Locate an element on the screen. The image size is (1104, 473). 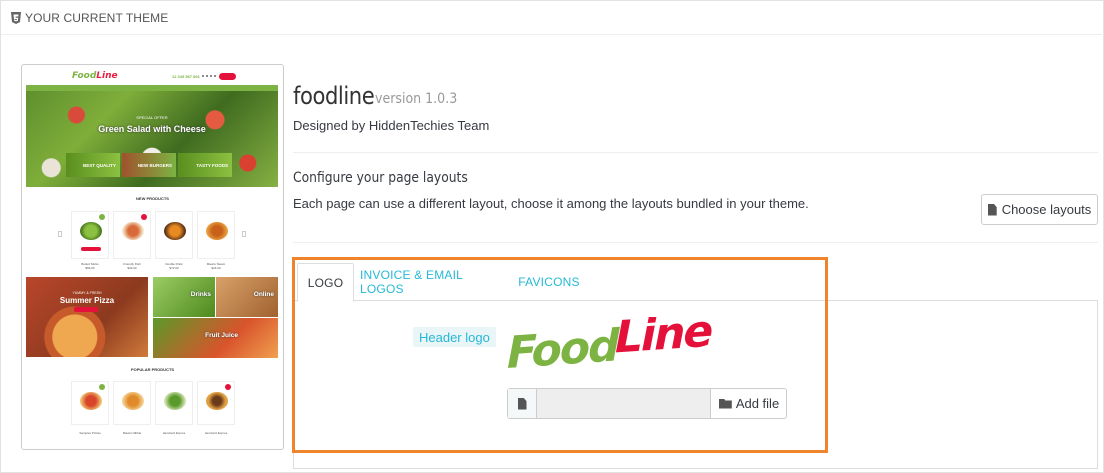
preview-dots is located at coordinates (209, 76).